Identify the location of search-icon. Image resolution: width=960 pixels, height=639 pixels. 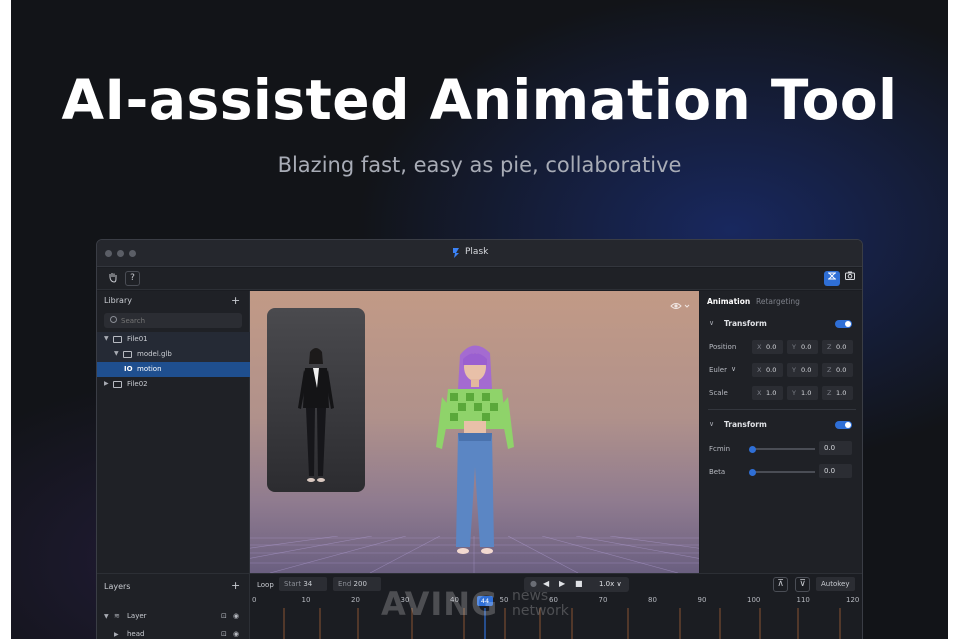
(113, 319).